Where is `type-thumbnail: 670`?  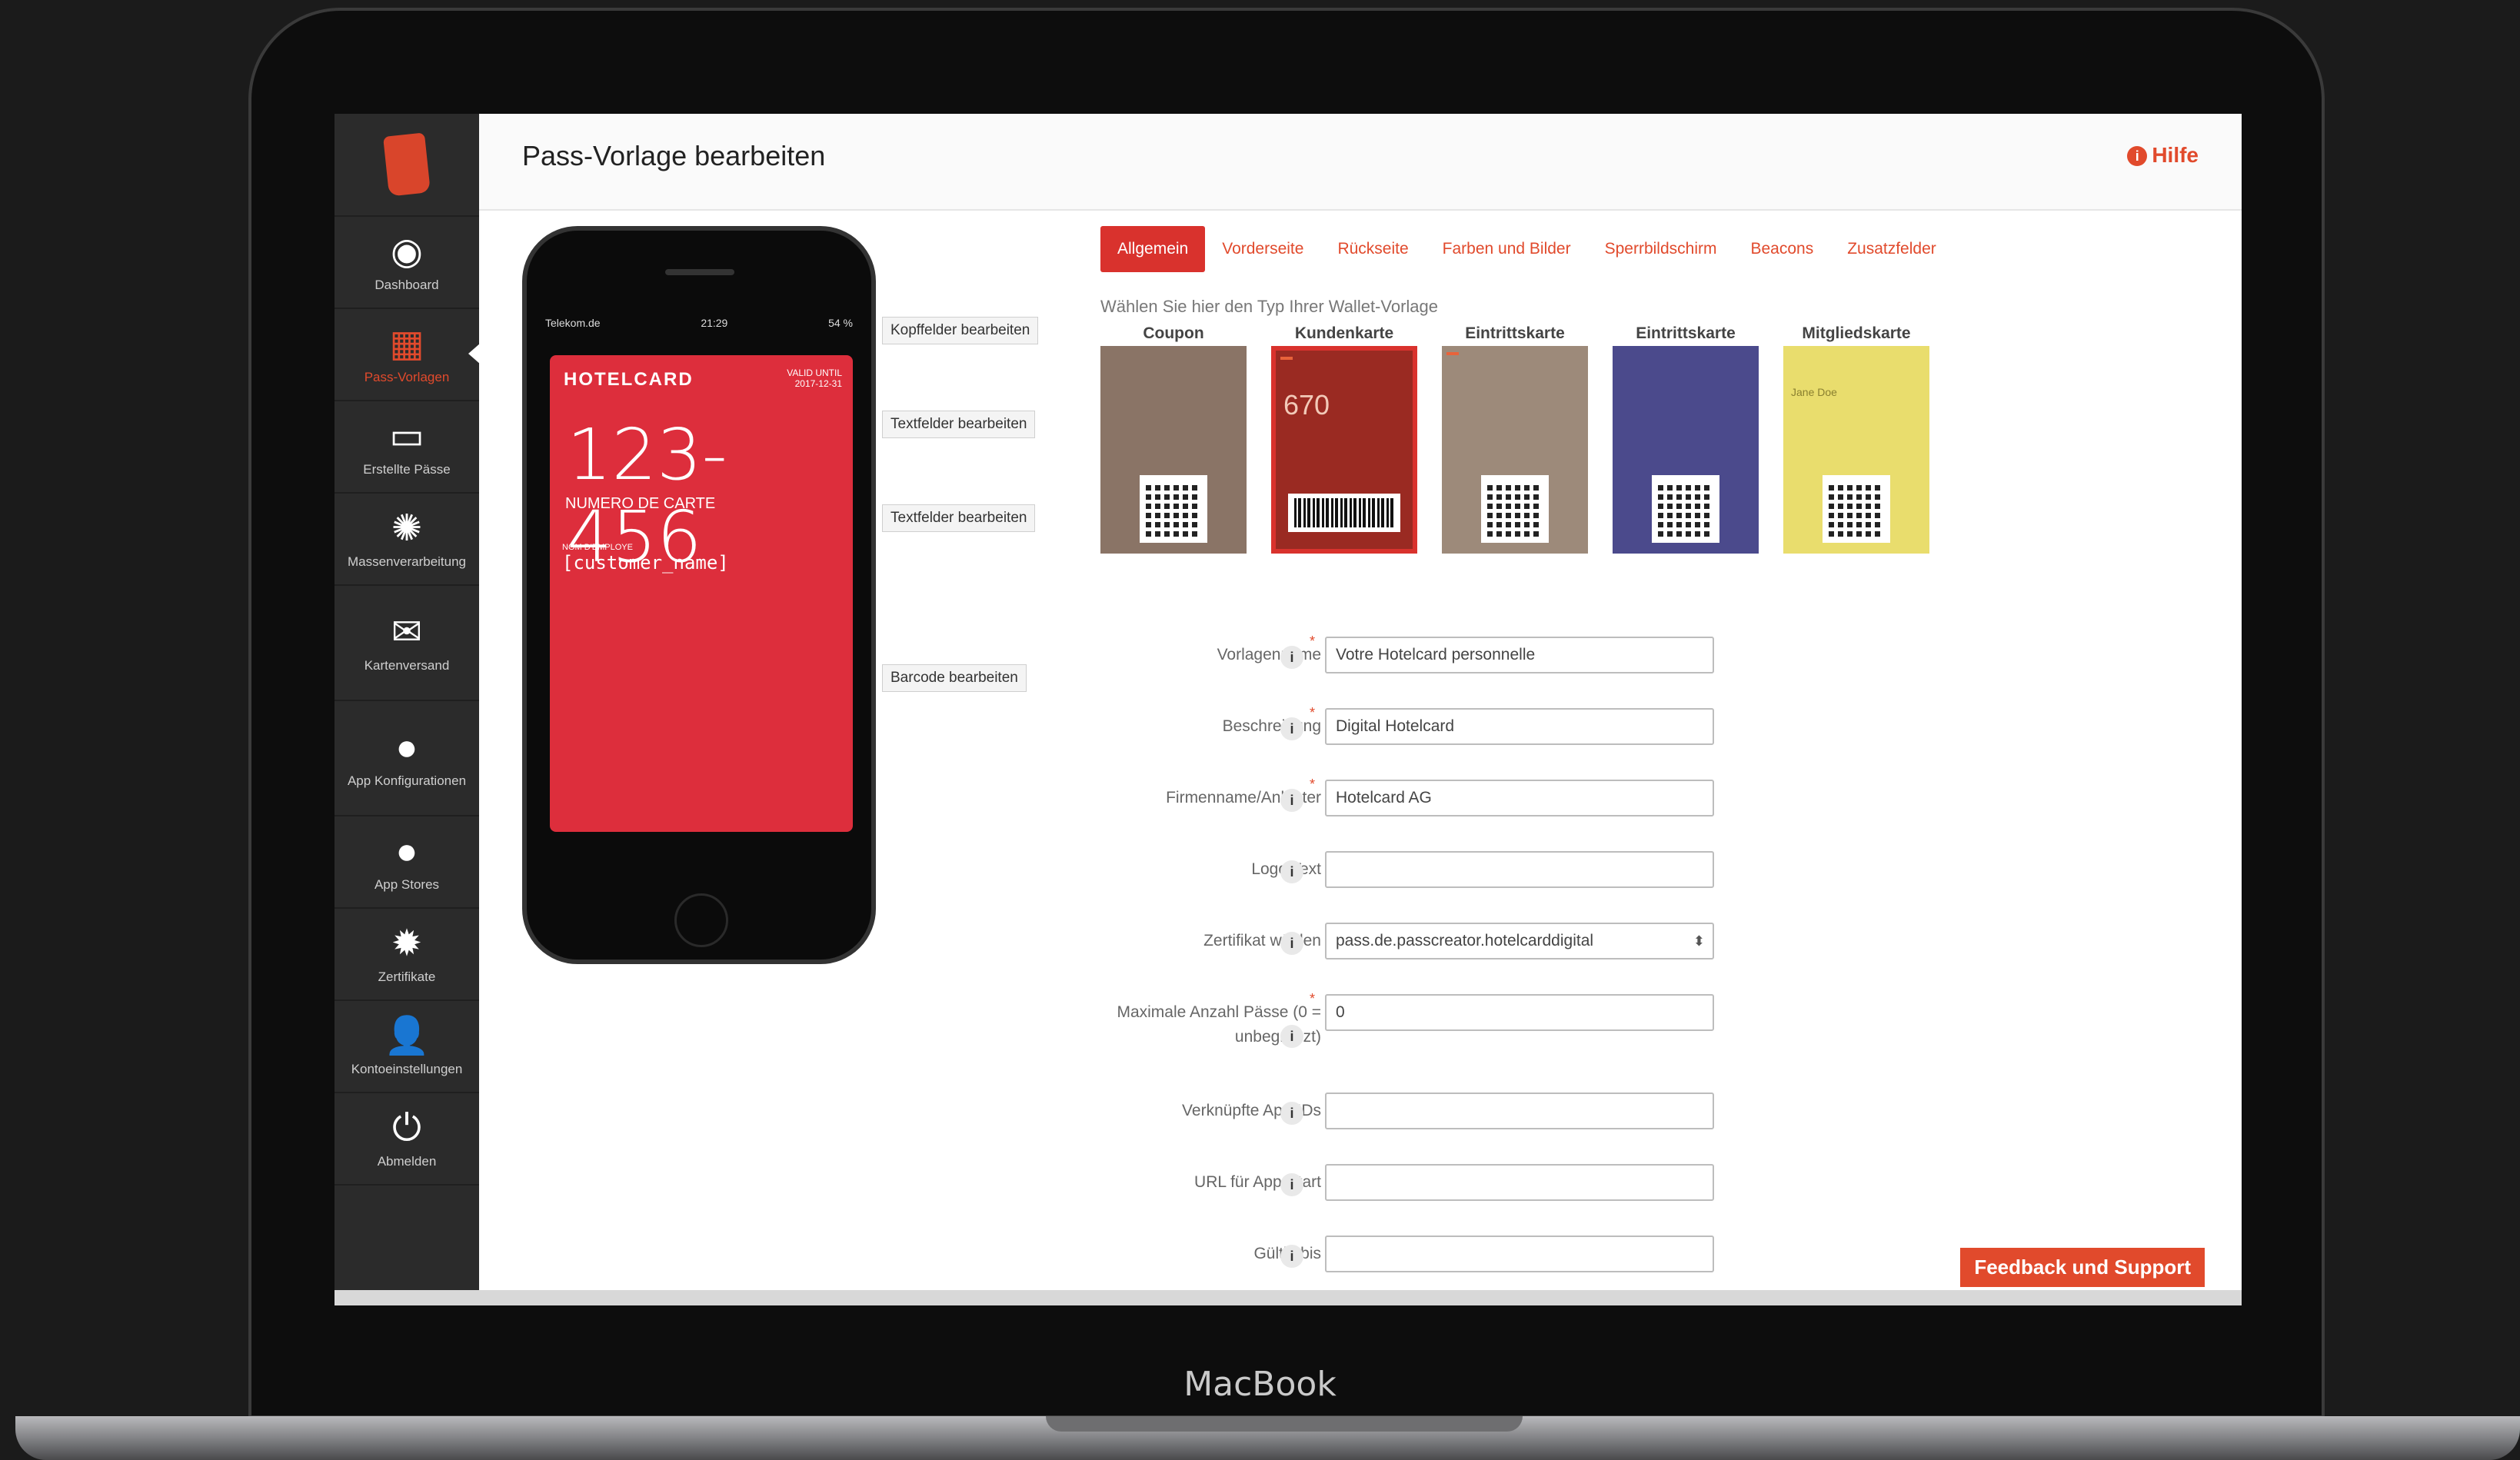
type-thumbnail: 670 is located at coordinates (1344, 450).